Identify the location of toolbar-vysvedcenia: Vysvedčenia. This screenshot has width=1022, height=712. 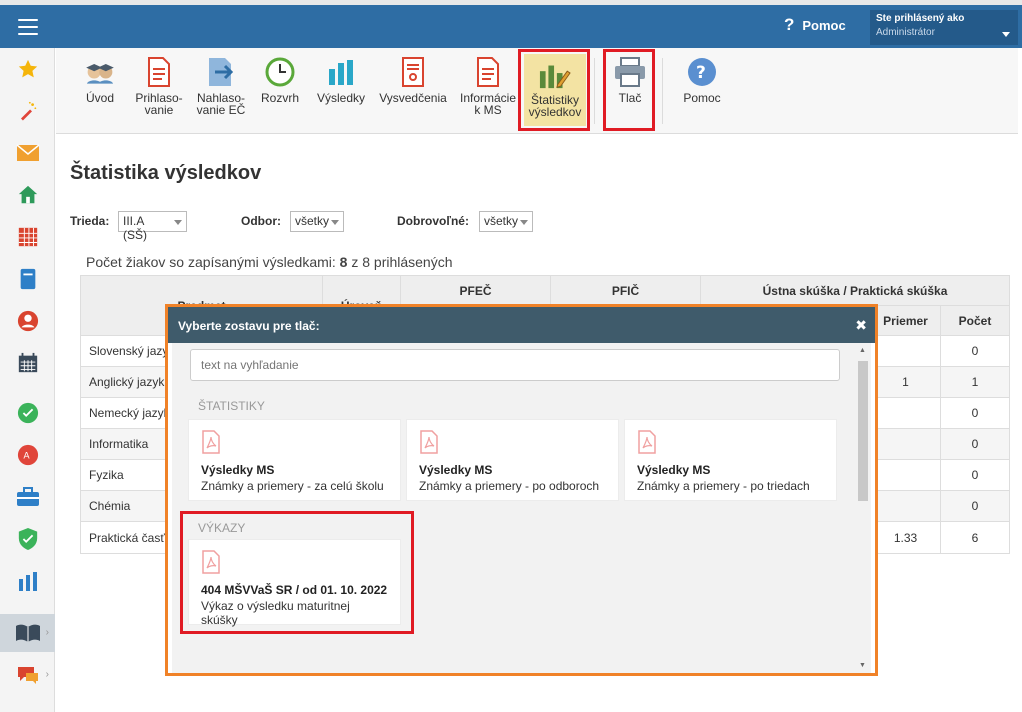
(413, 80).